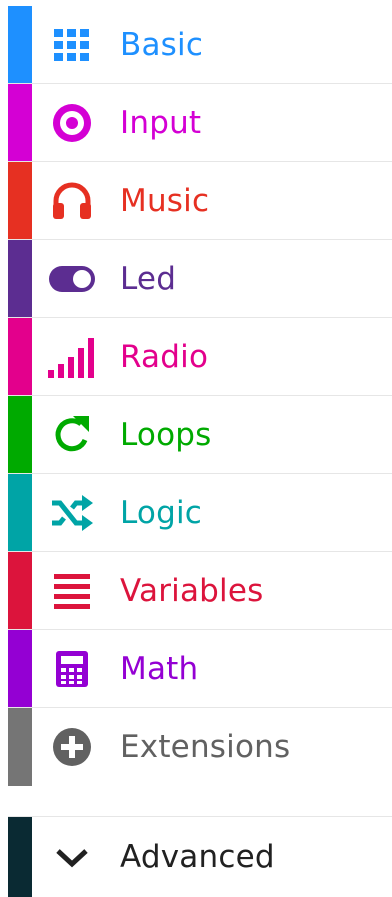  I want to click on category-label: Input, so click(161, 122).